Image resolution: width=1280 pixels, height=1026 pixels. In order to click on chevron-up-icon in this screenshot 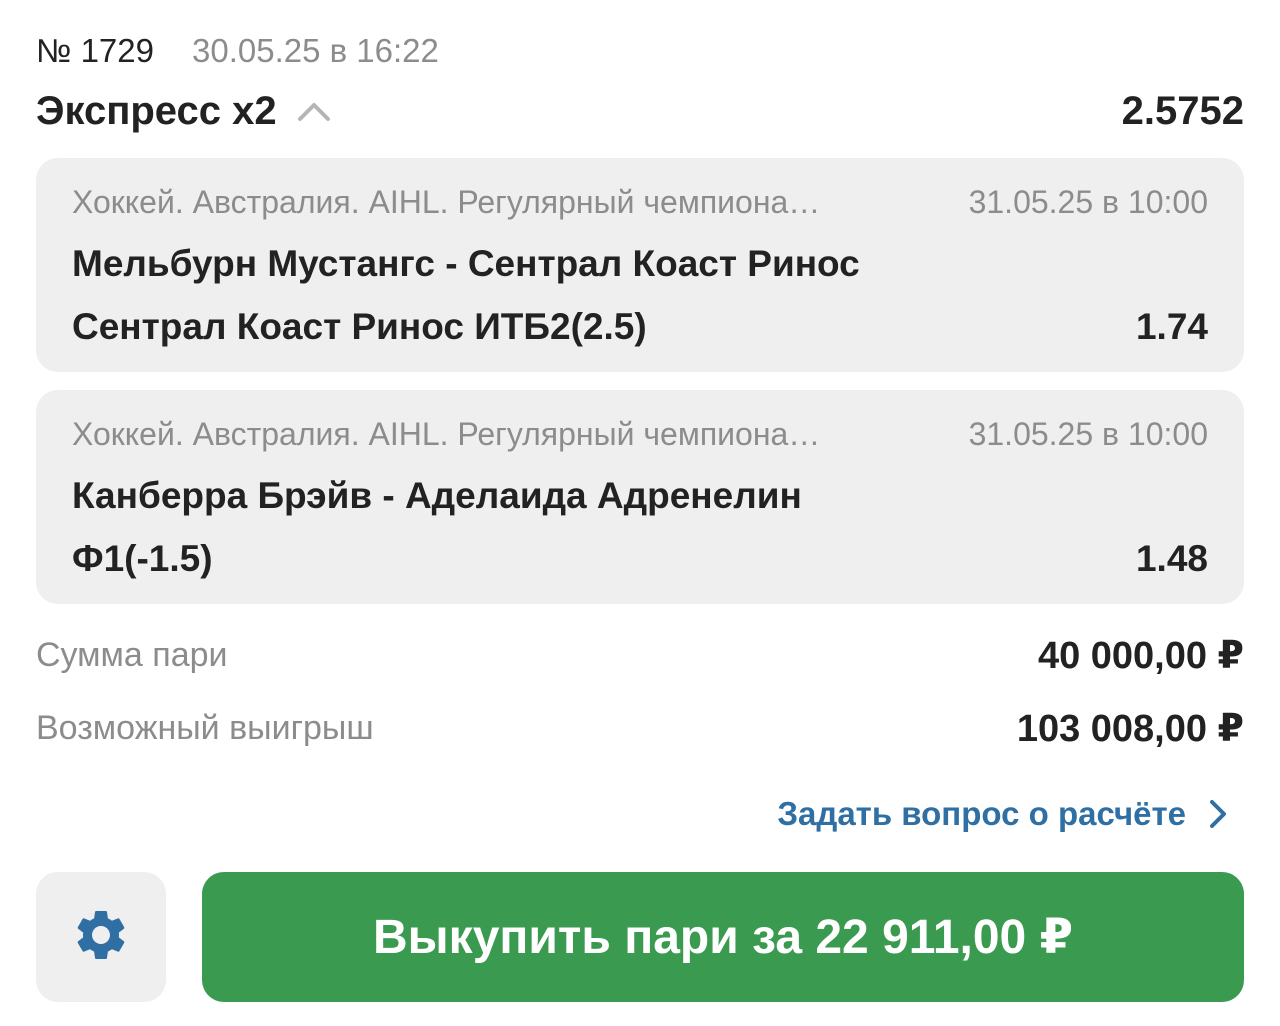, I will do `click(314, 111)`.